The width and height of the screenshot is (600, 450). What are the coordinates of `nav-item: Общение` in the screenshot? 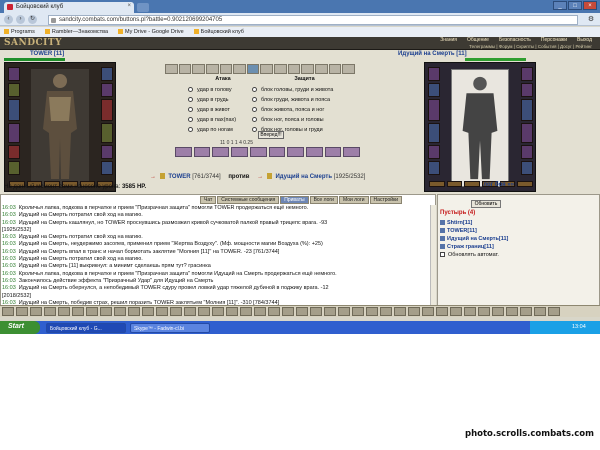 It's located at (478, 40).